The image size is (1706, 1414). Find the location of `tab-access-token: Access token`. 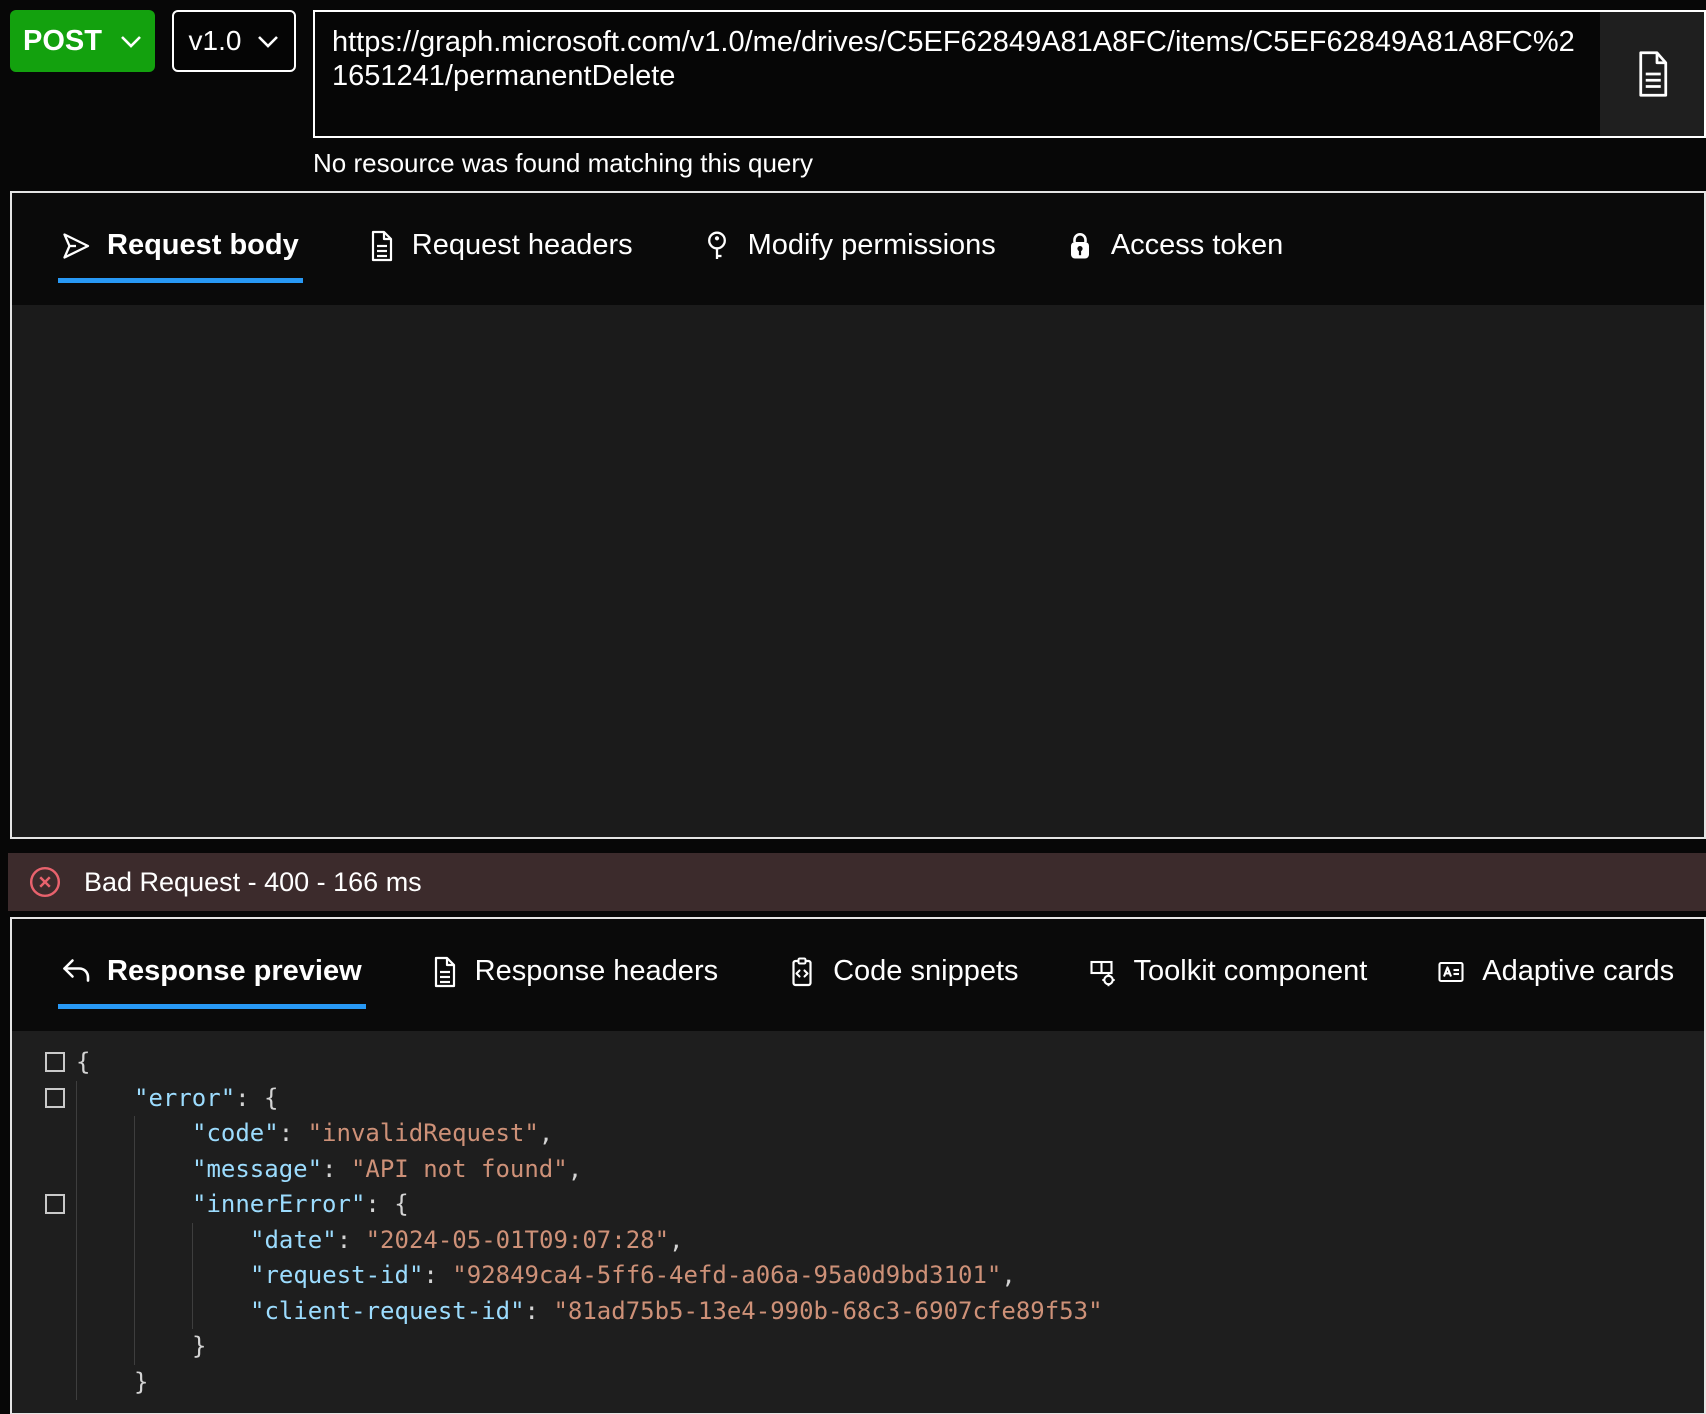

tab-access-token: Access token is located at coordinates (1174, 249).